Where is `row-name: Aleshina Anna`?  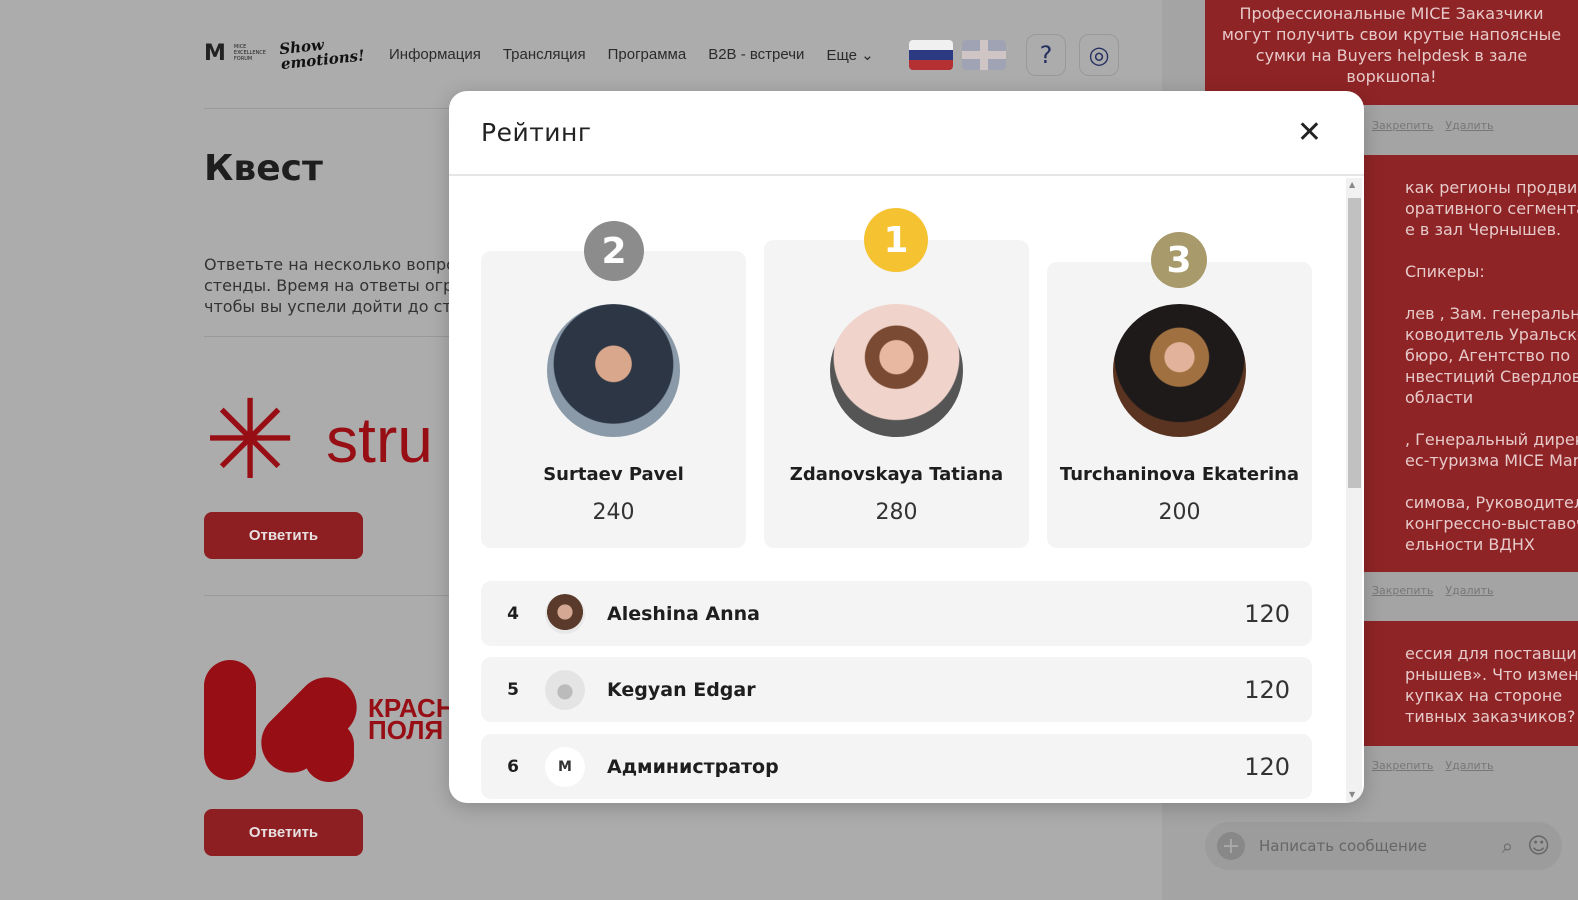 row-name: Aleshina Anna is located at coordinates (683, 613).